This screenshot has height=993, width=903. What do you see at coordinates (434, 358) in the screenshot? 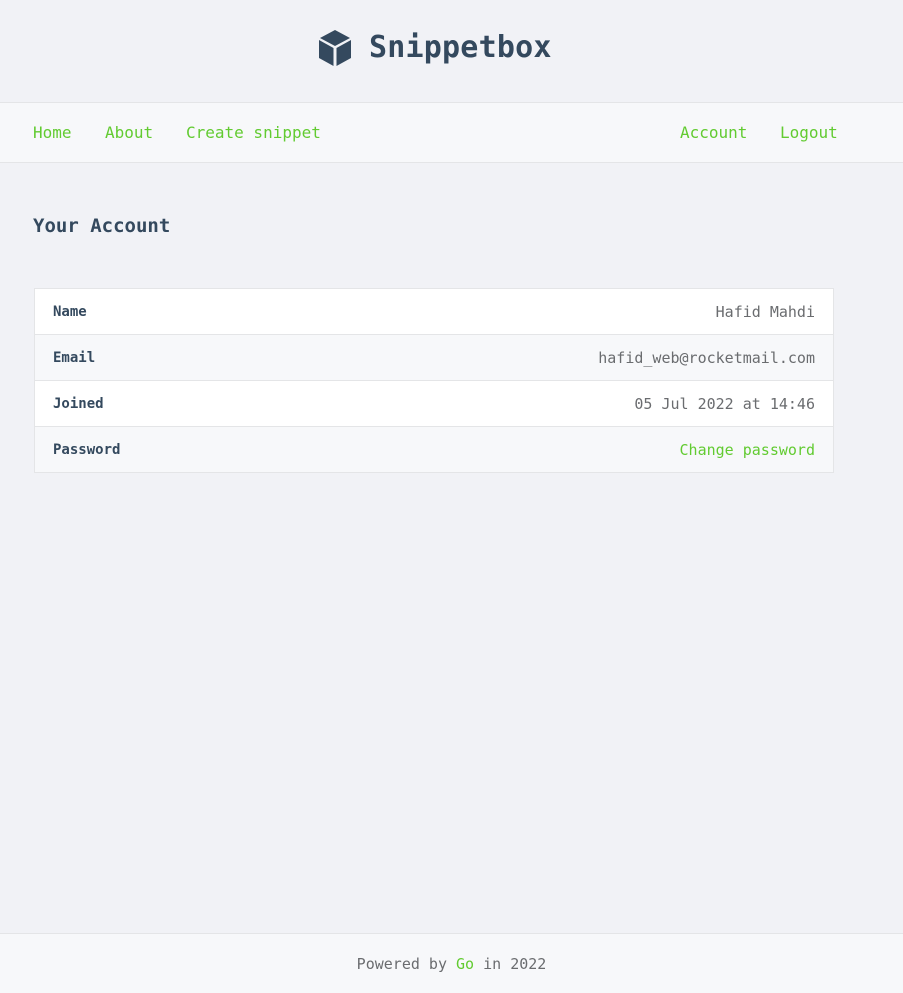
I see `account-row-email: Email hafid_web@rocketmail.com` at bounding box center [434, 358].